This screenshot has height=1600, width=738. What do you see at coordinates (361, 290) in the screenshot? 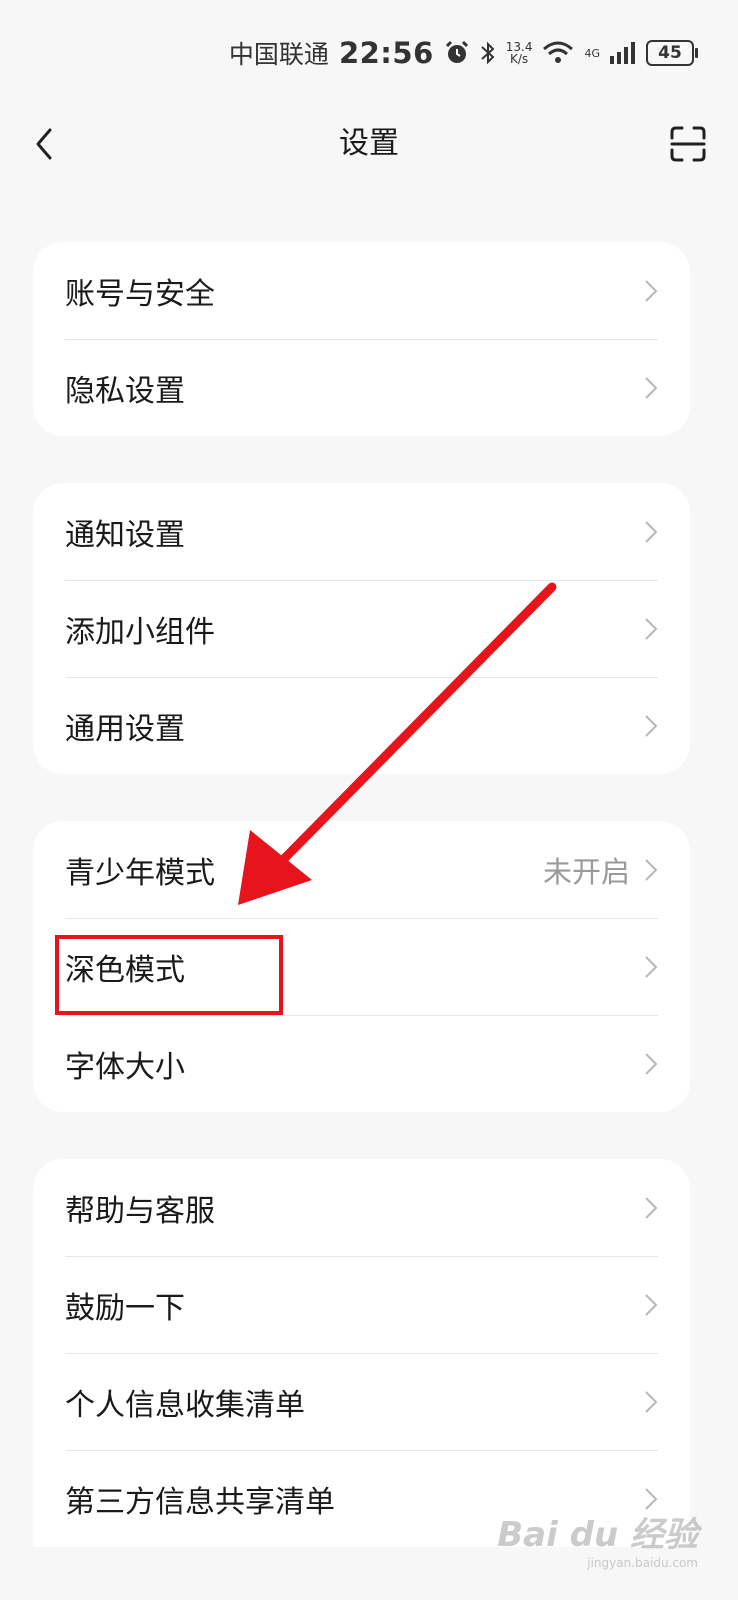
I see `settings-item-account-security: 账号与安全` at bounding box center [361, 290].